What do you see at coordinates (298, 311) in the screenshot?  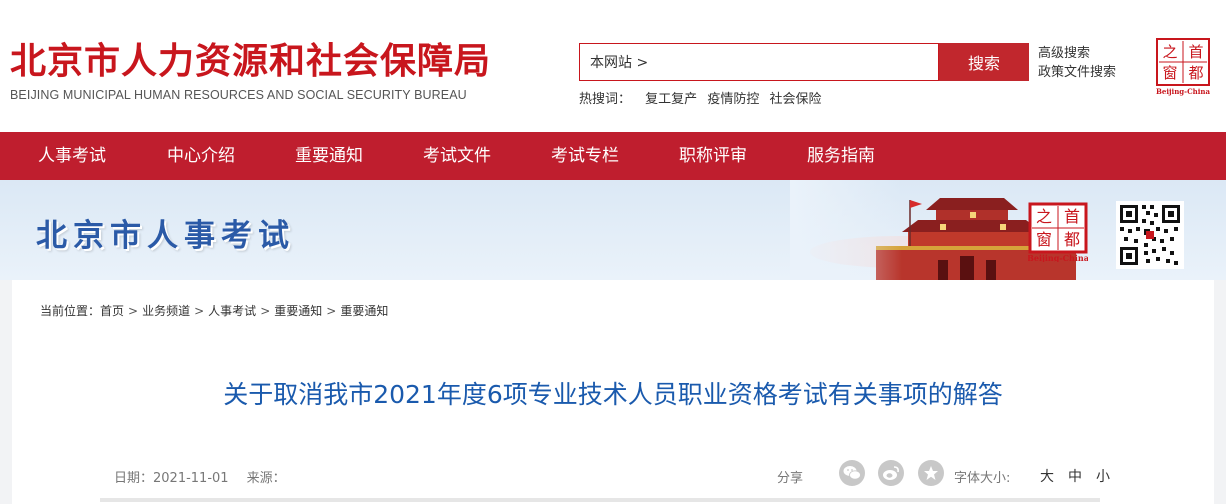 I see `breadcrumb-notices: 重要通知` at bounding box center [298, 311].